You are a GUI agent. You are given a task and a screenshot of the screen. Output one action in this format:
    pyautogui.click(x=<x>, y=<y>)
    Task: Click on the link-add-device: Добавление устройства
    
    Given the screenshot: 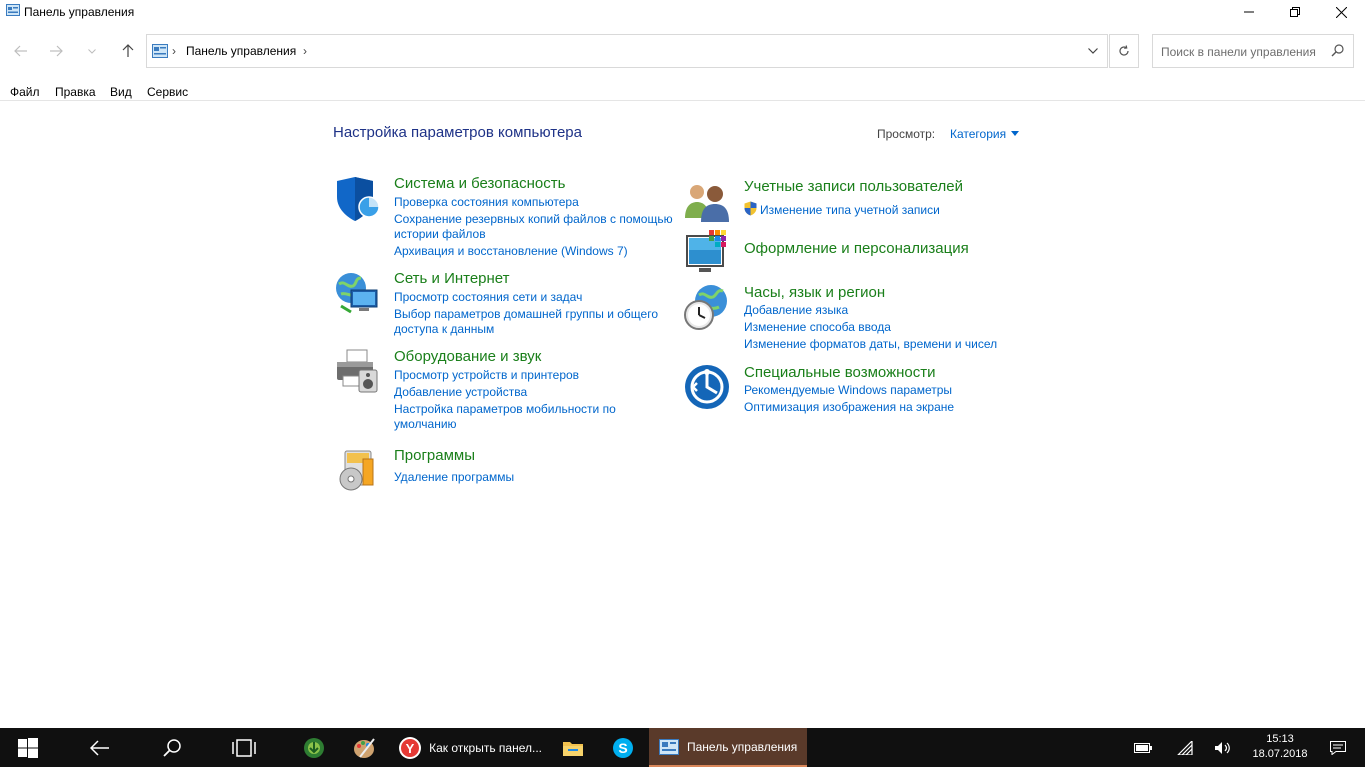 What is the action you would take?
    pyautogui.click(x=460, y=392)
    